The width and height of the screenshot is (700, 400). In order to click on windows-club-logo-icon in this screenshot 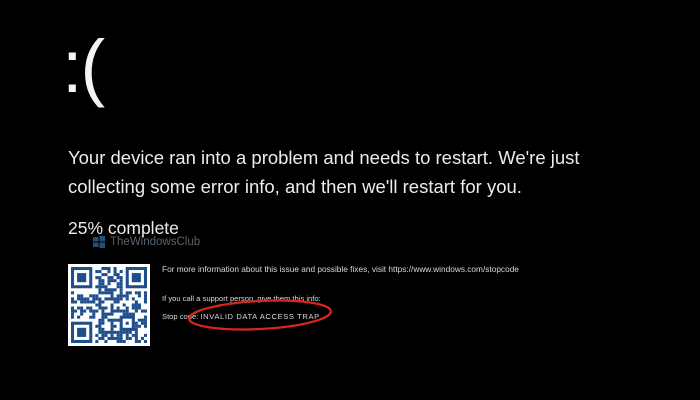, I will do `click(99, 242)`.